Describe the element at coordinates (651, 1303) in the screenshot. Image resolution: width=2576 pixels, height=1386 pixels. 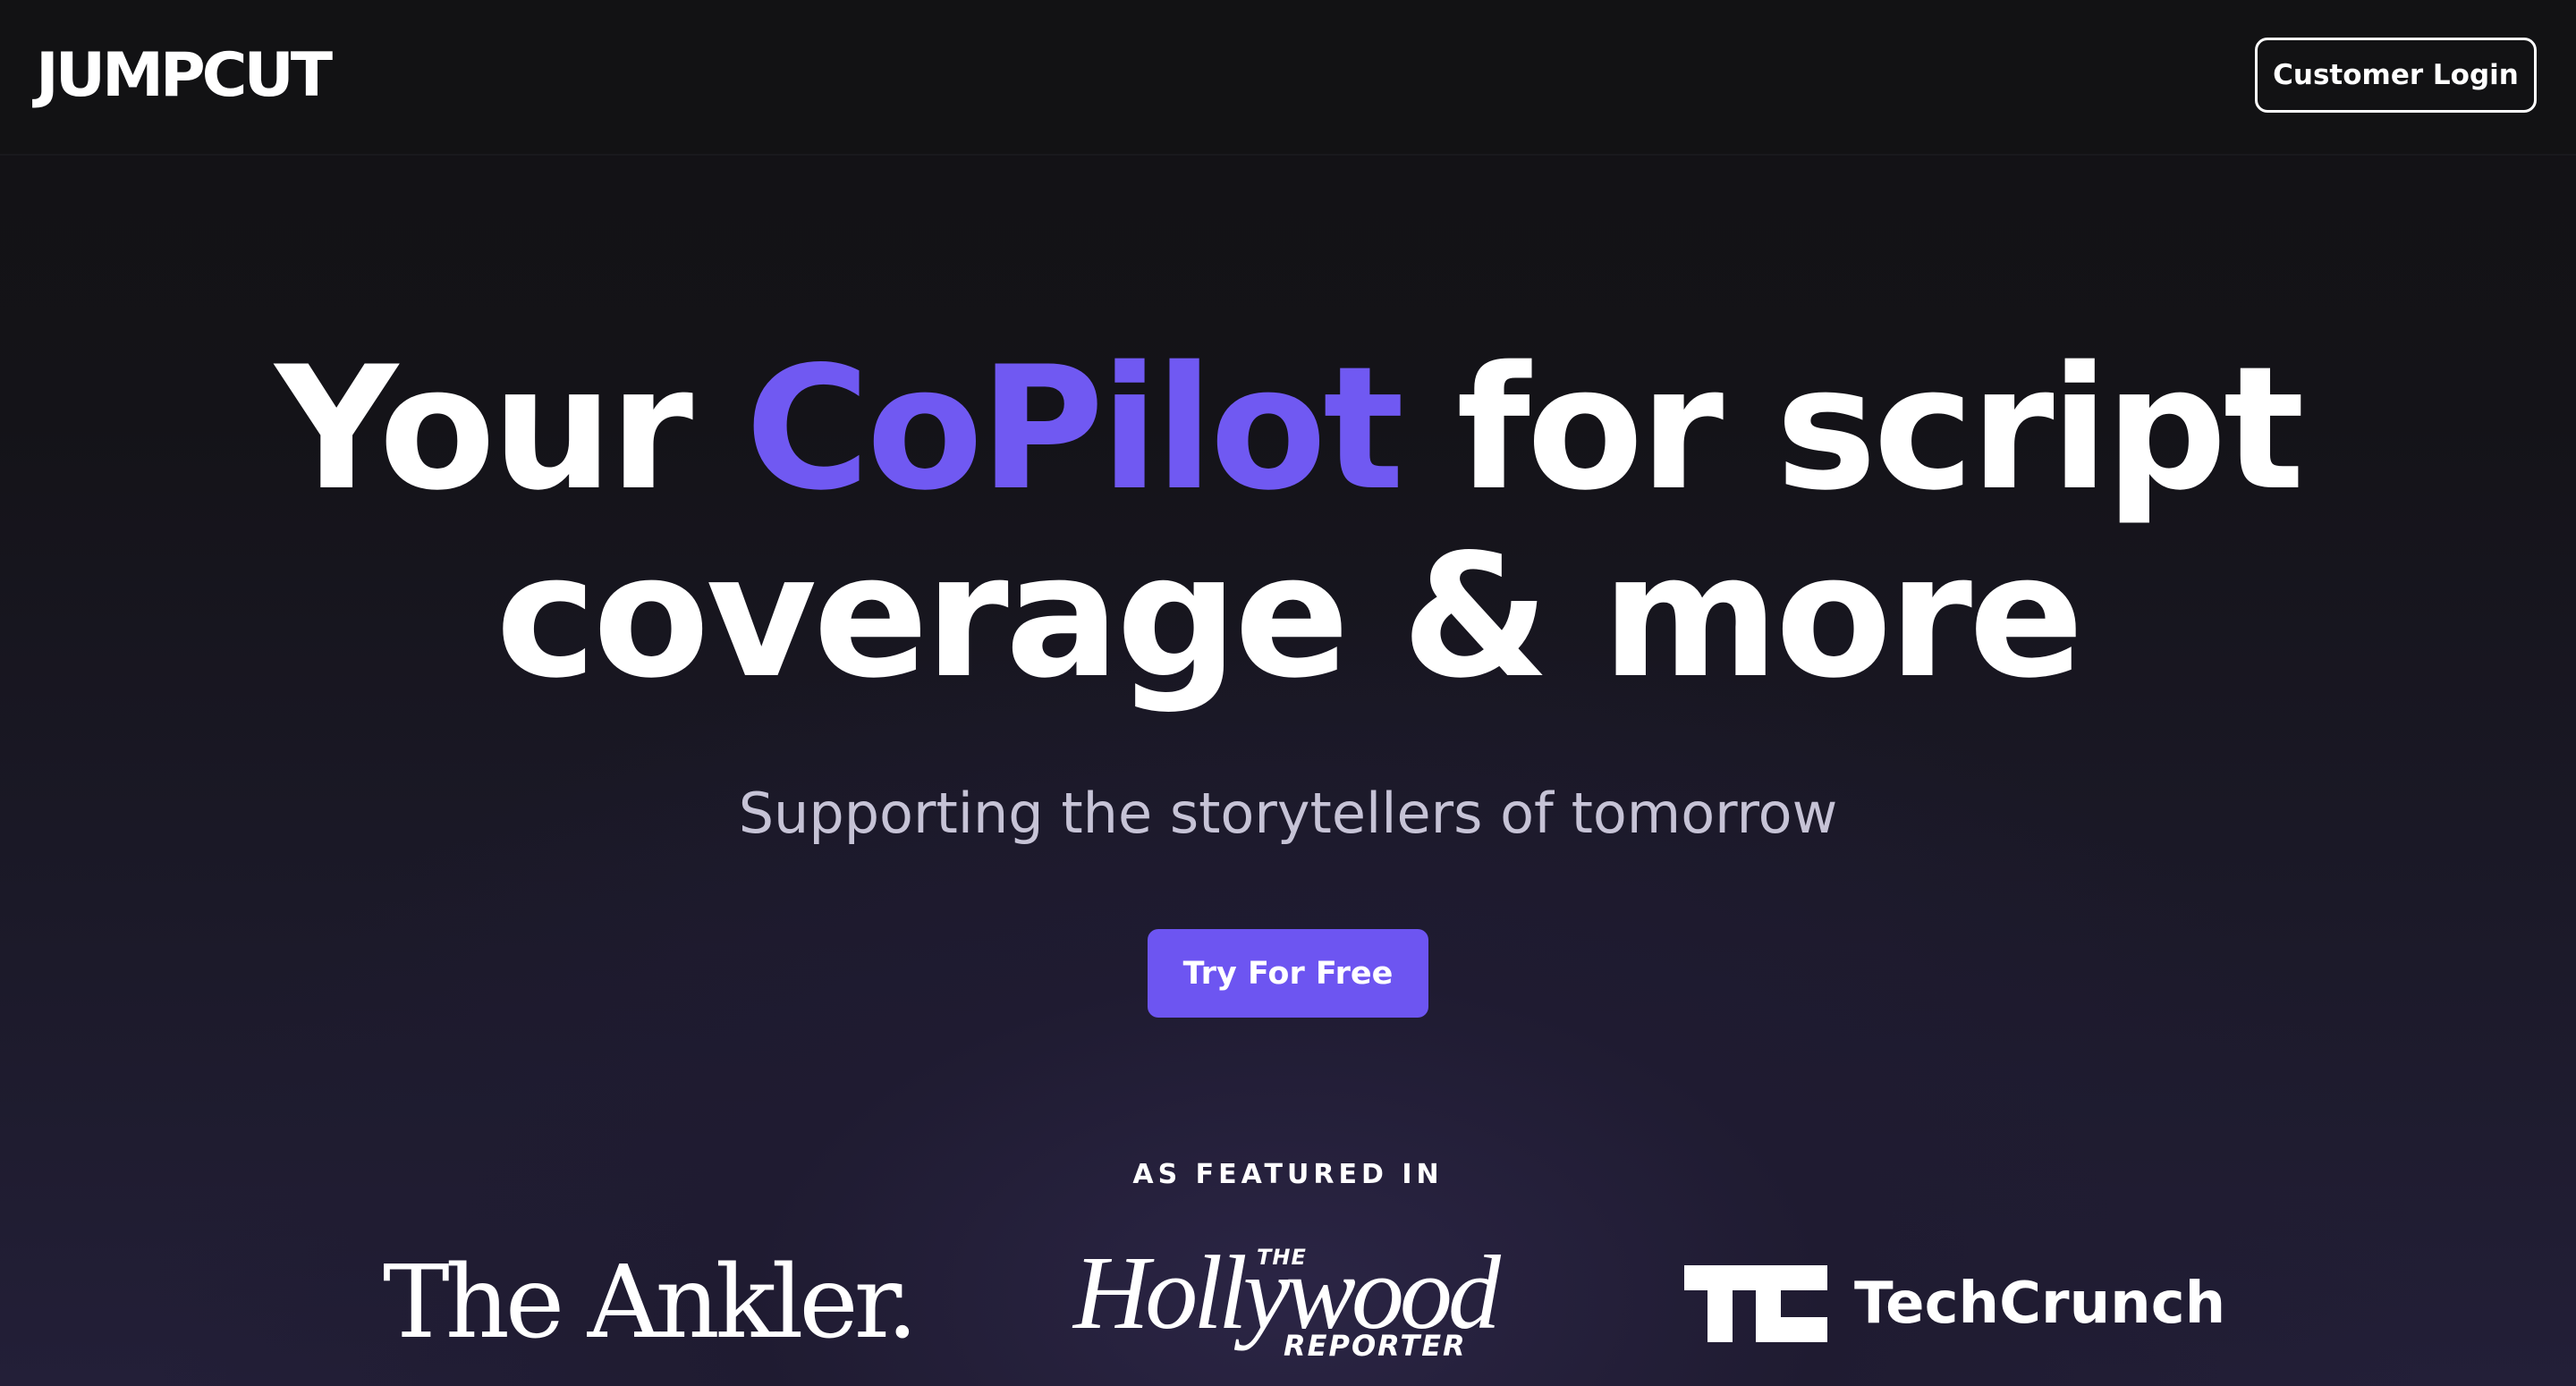
I see `the-ankler-logo: The Ankler.` at that location.